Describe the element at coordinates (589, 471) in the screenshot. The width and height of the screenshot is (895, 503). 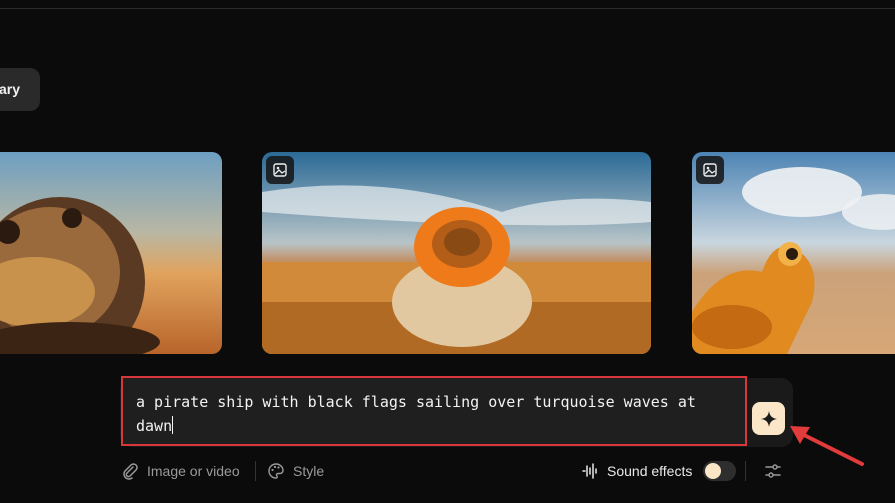
I see `sound-wave-icon` at that location.